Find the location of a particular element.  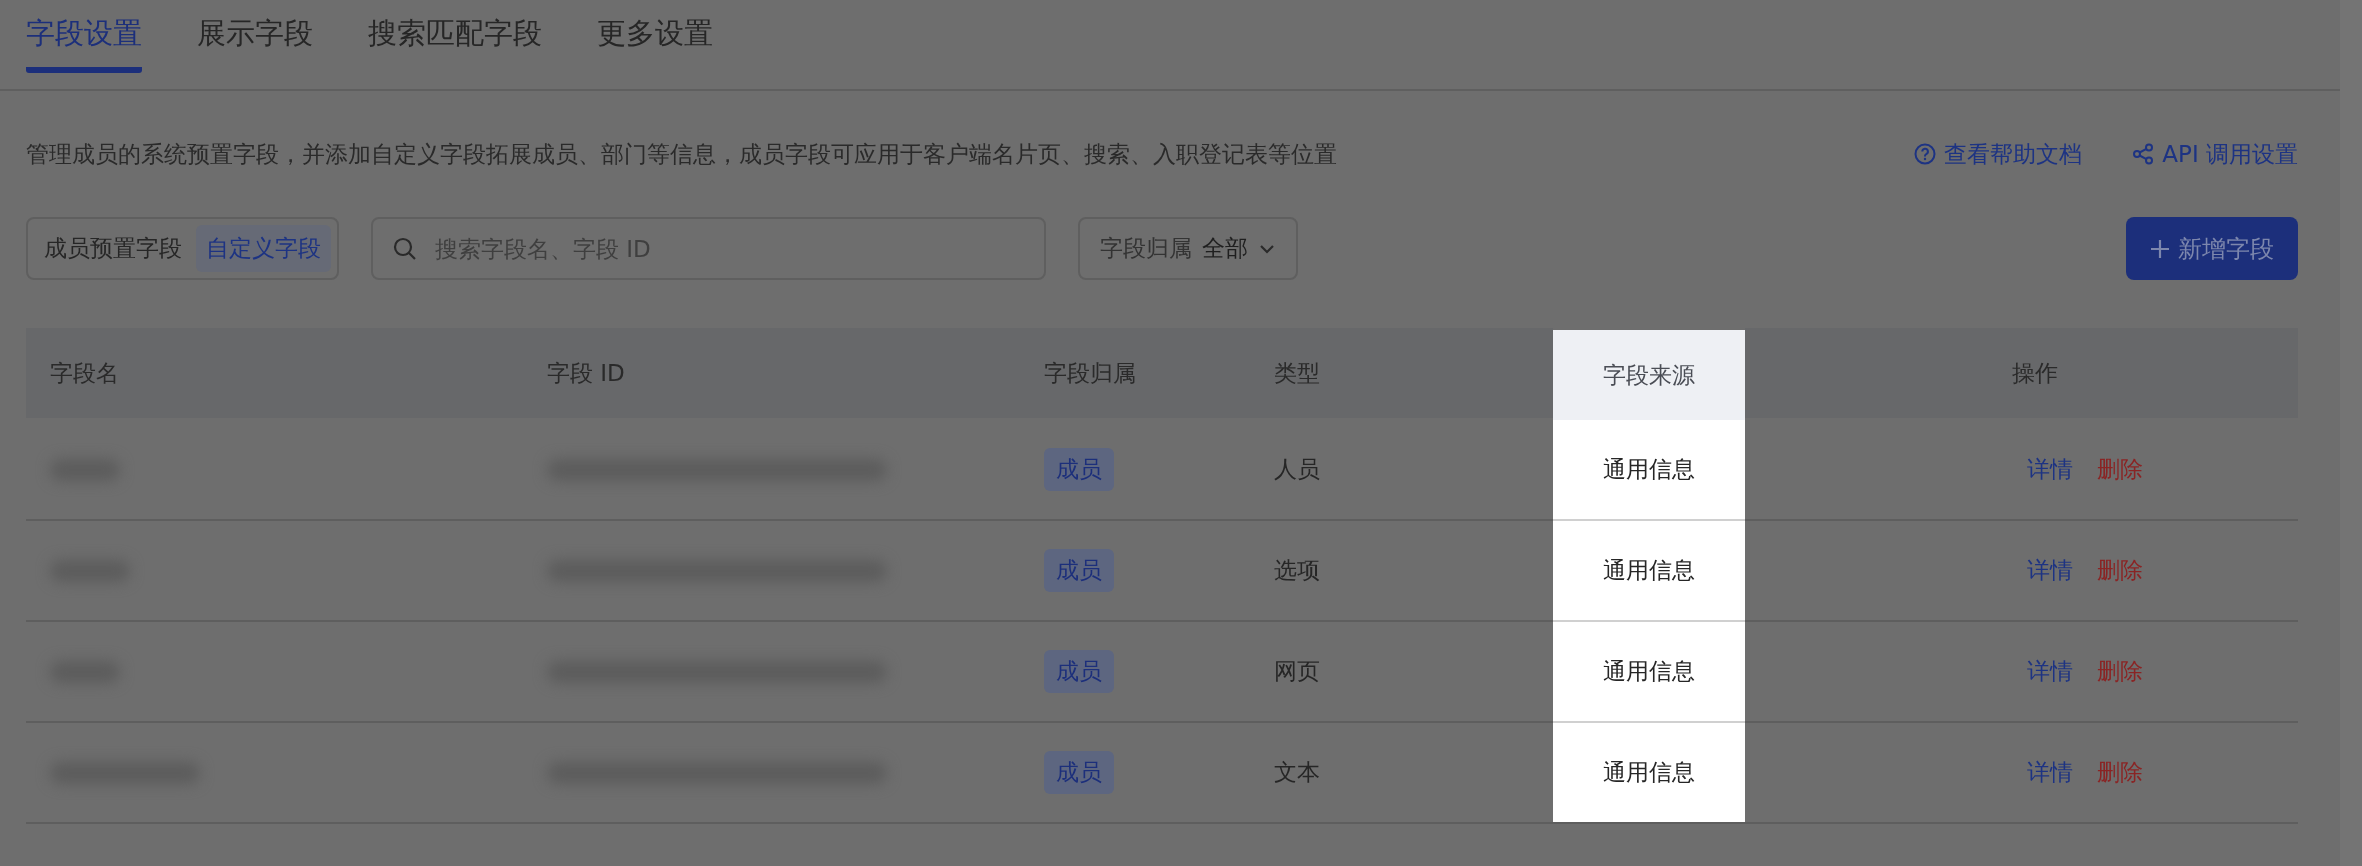

column-header: 字段 ID is located at coordinates (771, 373).